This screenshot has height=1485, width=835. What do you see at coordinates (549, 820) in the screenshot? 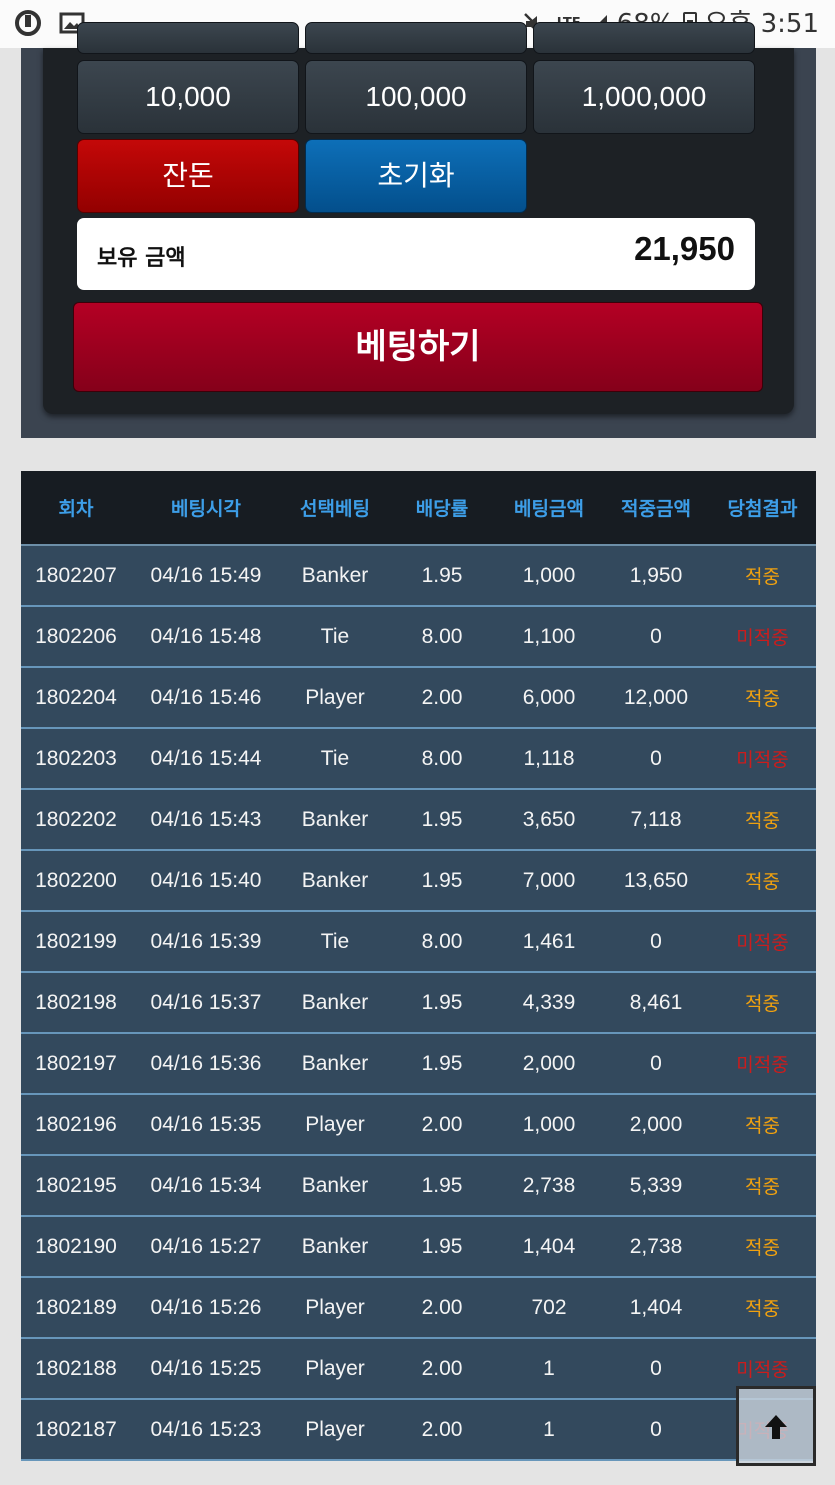
I see `cell-bet-amount: 3,650` at bounding box center [549, 820].